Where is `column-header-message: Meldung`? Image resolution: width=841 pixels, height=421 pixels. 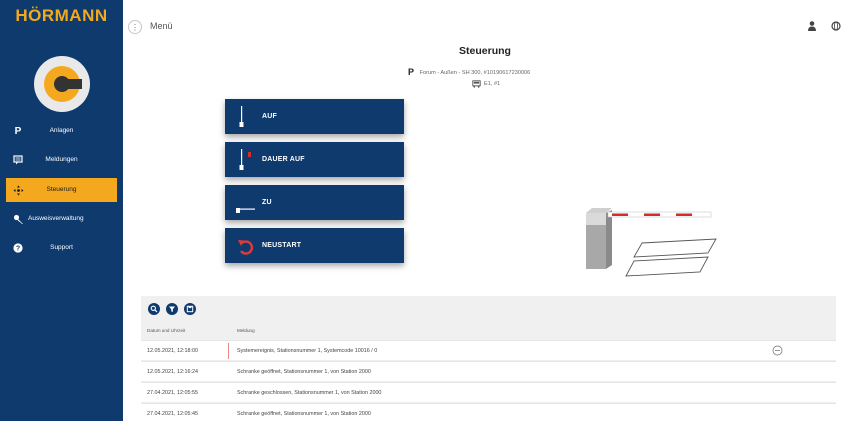 column-header-message: Meldung is located at coordinates (246, 330).